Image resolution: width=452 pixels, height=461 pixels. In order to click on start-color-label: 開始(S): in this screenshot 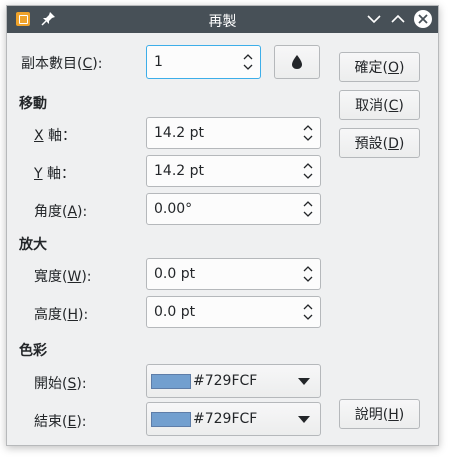, I will do `click(60, 384)`.